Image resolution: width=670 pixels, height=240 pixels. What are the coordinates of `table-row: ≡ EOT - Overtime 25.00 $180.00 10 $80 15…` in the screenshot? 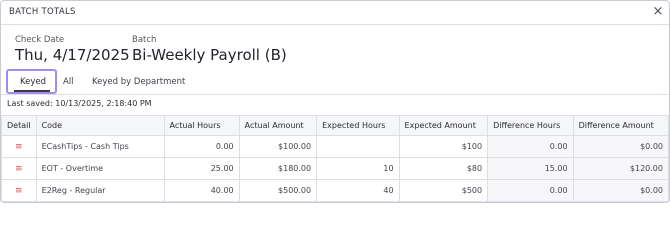 It's located at (335, 168).